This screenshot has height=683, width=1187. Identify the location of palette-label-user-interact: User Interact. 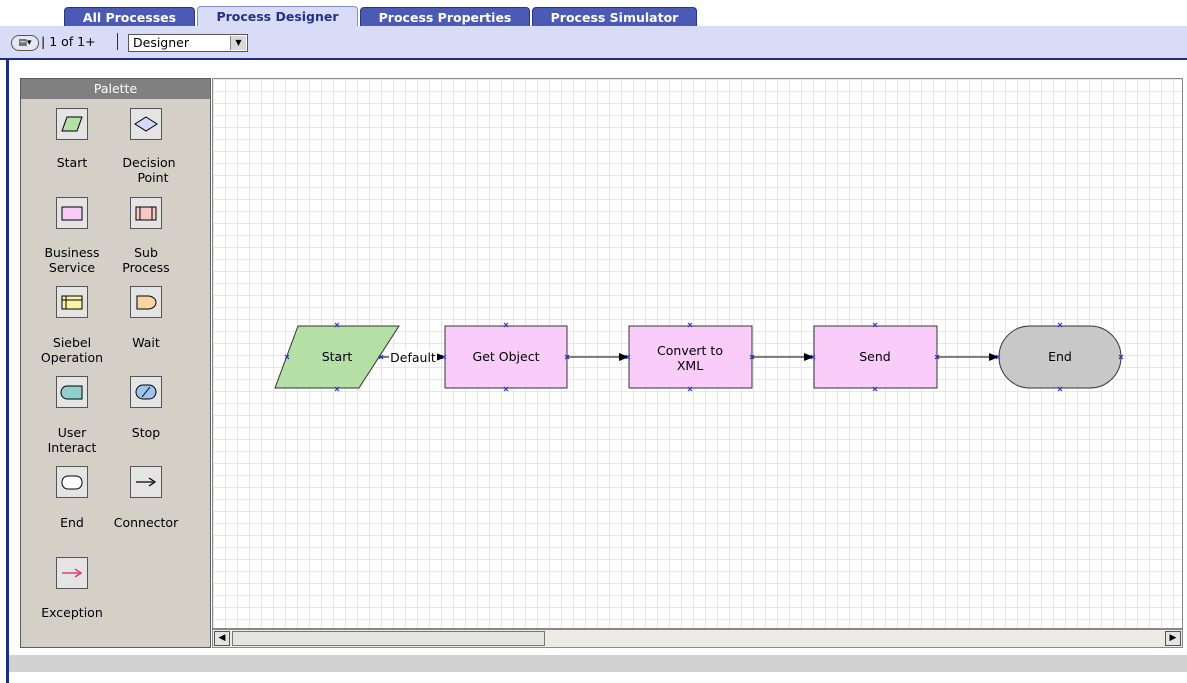
(72, 440).